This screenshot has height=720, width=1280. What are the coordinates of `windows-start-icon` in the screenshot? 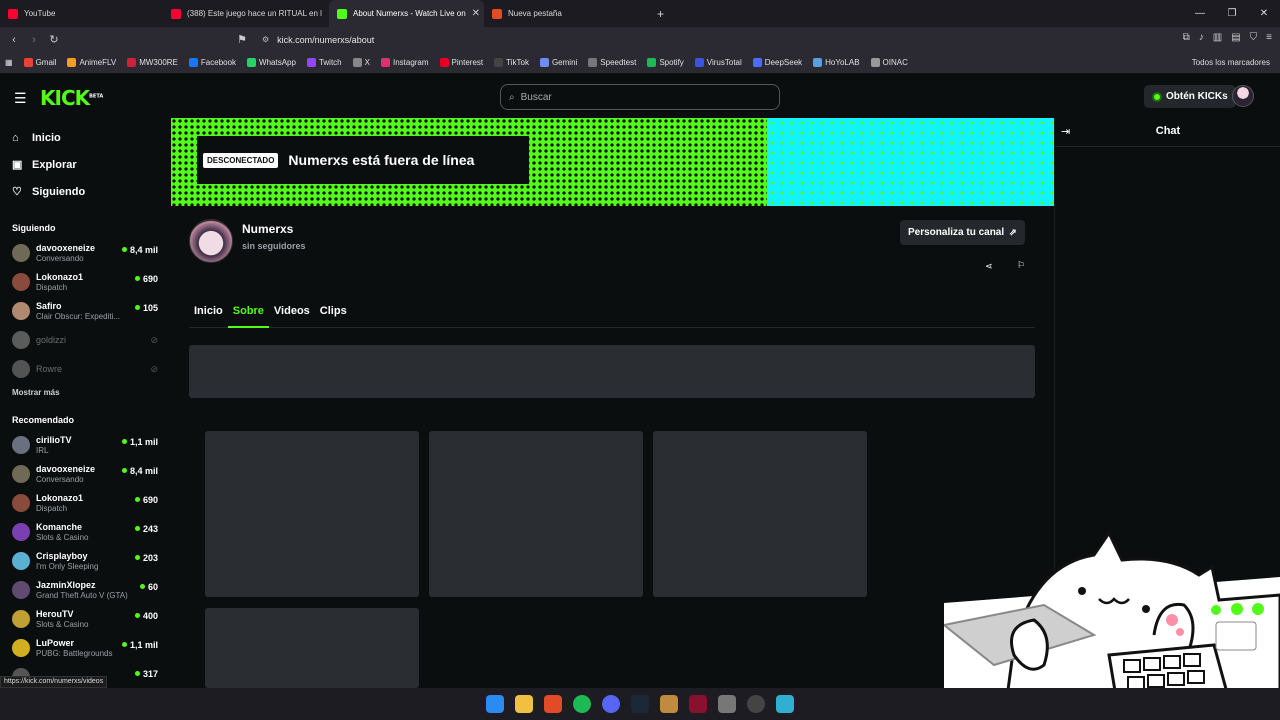 It's located at (495, 704).